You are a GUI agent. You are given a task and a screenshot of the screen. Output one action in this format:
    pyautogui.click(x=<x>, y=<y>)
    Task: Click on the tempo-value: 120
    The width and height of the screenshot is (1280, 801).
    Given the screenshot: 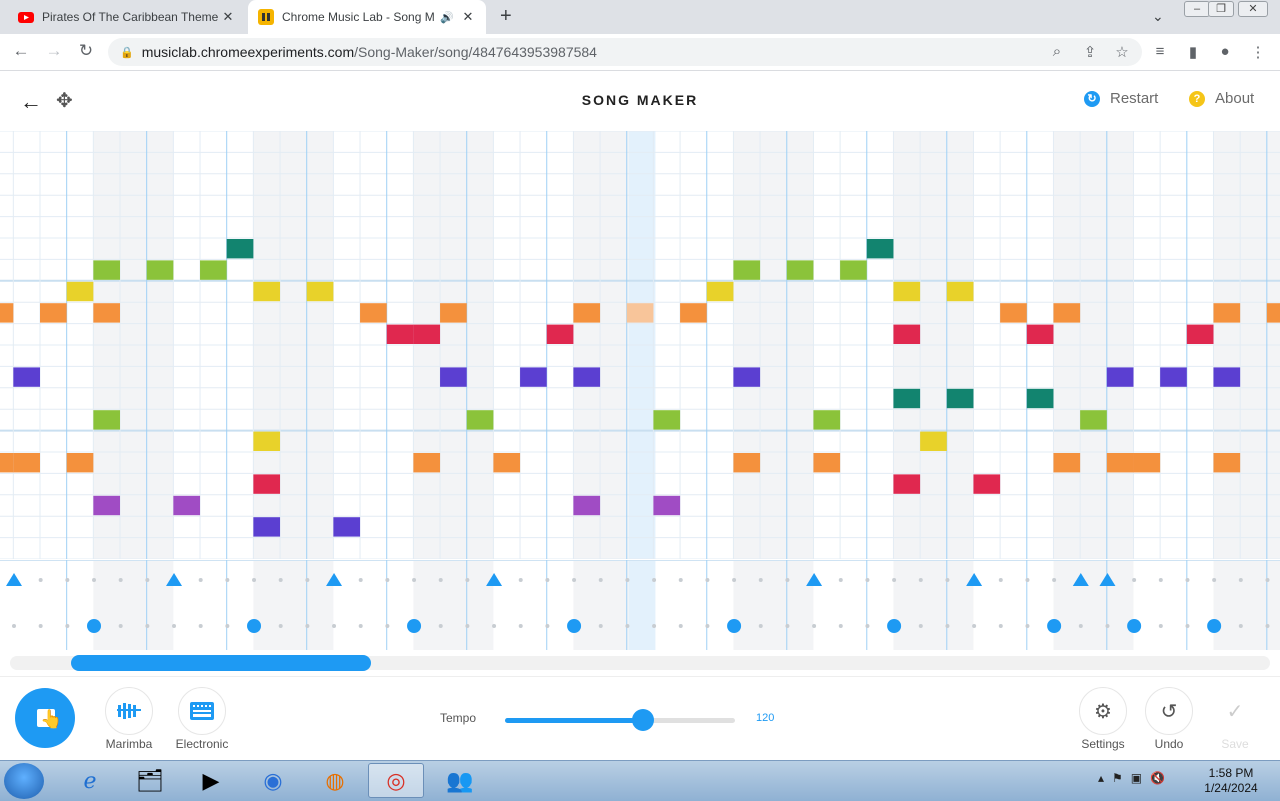 What is the action you would take?
    pyautogui.click(x=765, y=718)
    